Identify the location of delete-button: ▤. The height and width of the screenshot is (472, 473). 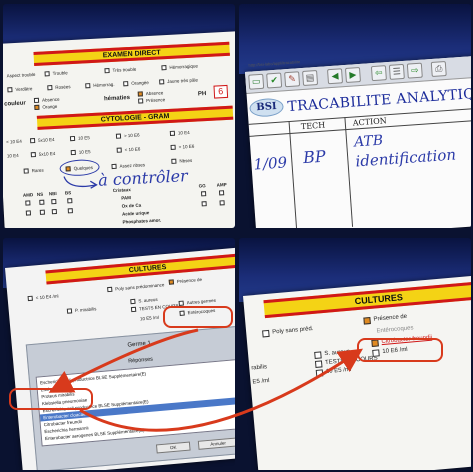
(310, 77).